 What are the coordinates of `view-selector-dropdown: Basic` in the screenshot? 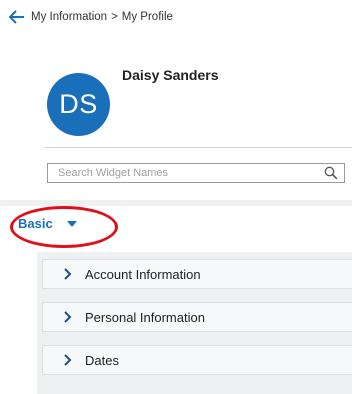 It's located at (47, 223).